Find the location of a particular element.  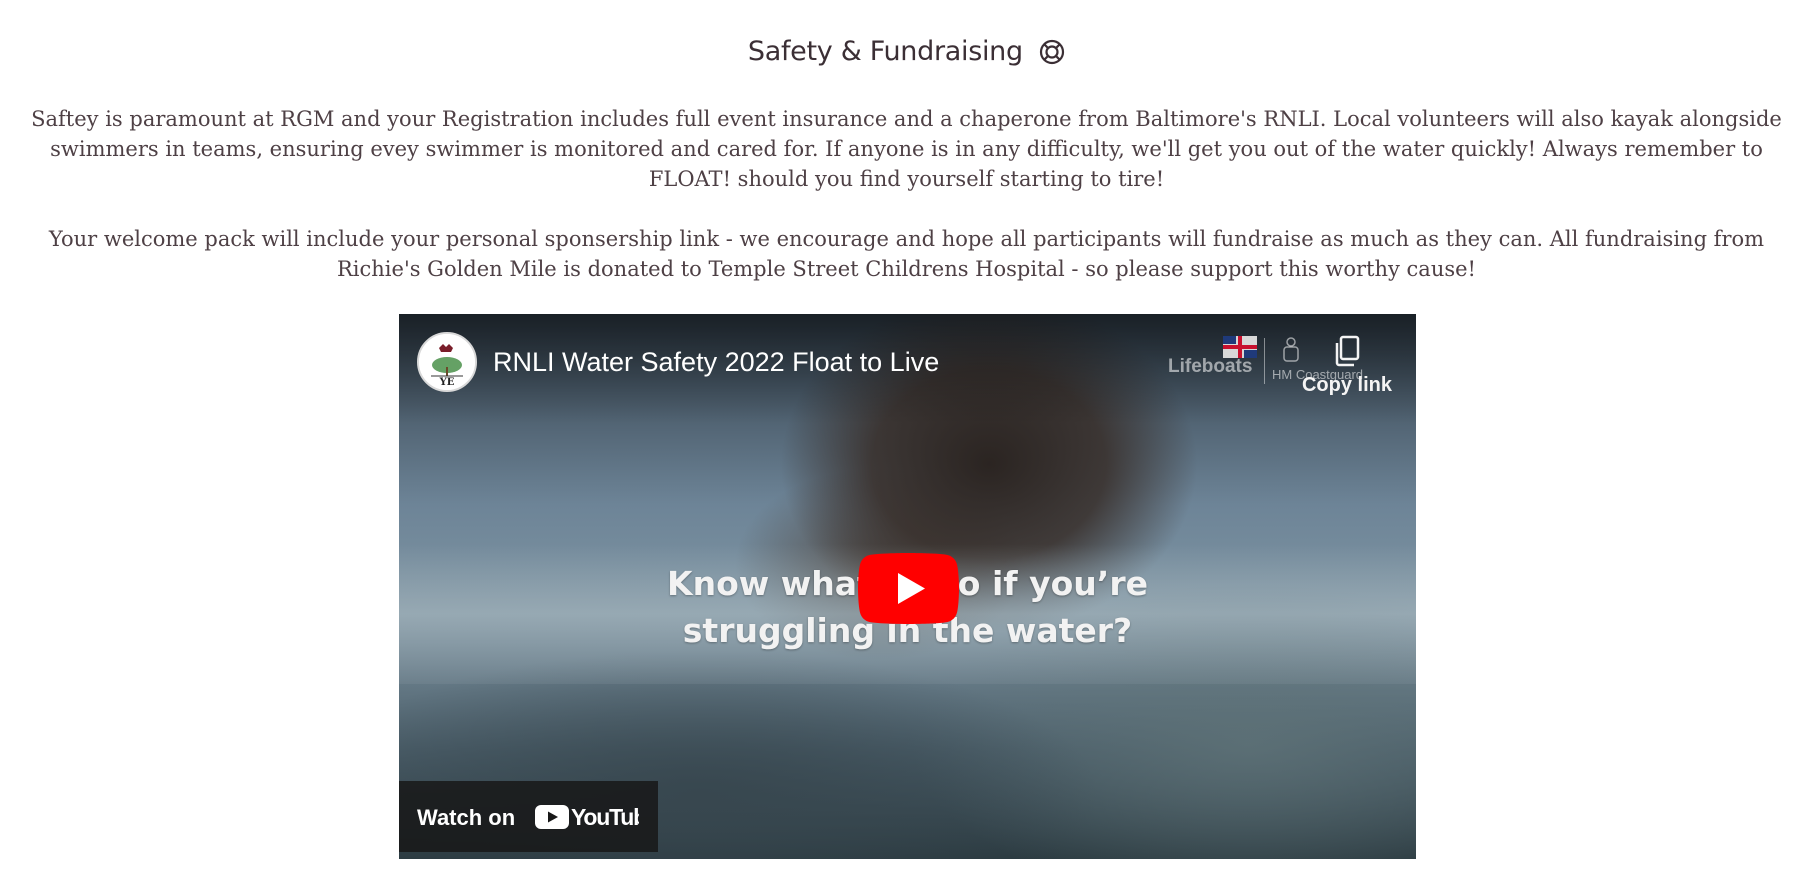

section-title: Safety & Fundraising is located at coordinates (885, 51).